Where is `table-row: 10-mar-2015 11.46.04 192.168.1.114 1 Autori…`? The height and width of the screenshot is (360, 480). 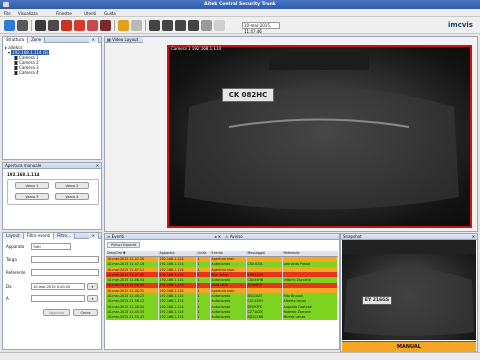 table-row: 10-mar-2015 11.46.04 192.168.1.114 1 Autori… is located at coordinates (222, 306).